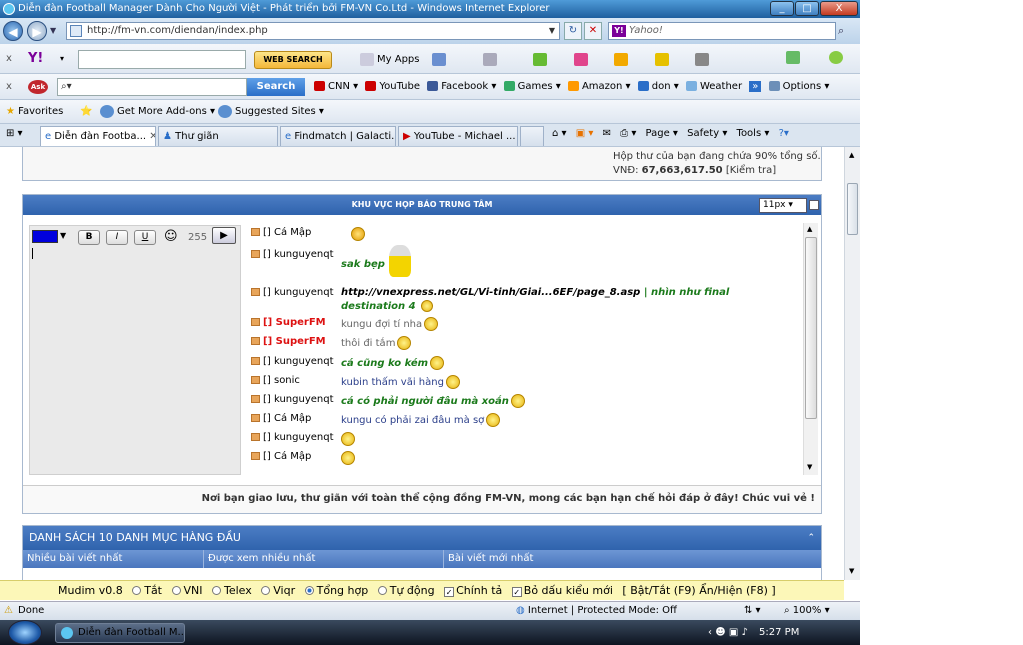 The height and width of the screenshot is (645, 1023). I want to click on collapse-icon, so click(814, 205).